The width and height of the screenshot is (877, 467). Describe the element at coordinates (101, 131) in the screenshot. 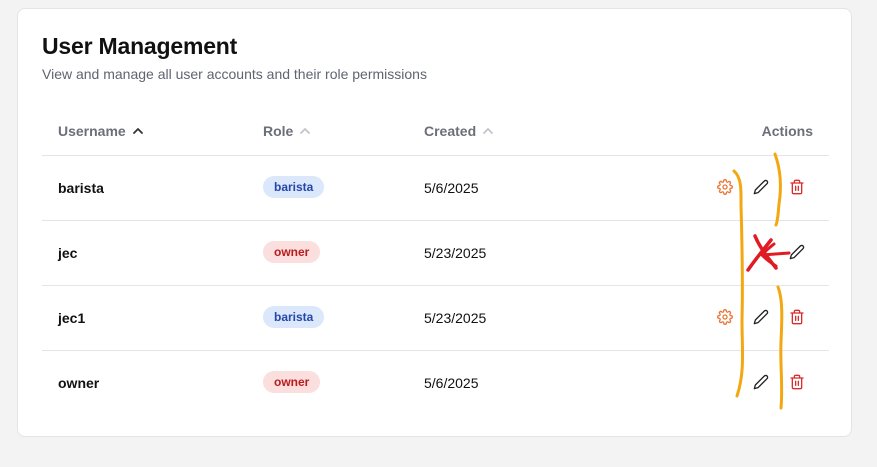

I see `column-header-username: Username` at that location.